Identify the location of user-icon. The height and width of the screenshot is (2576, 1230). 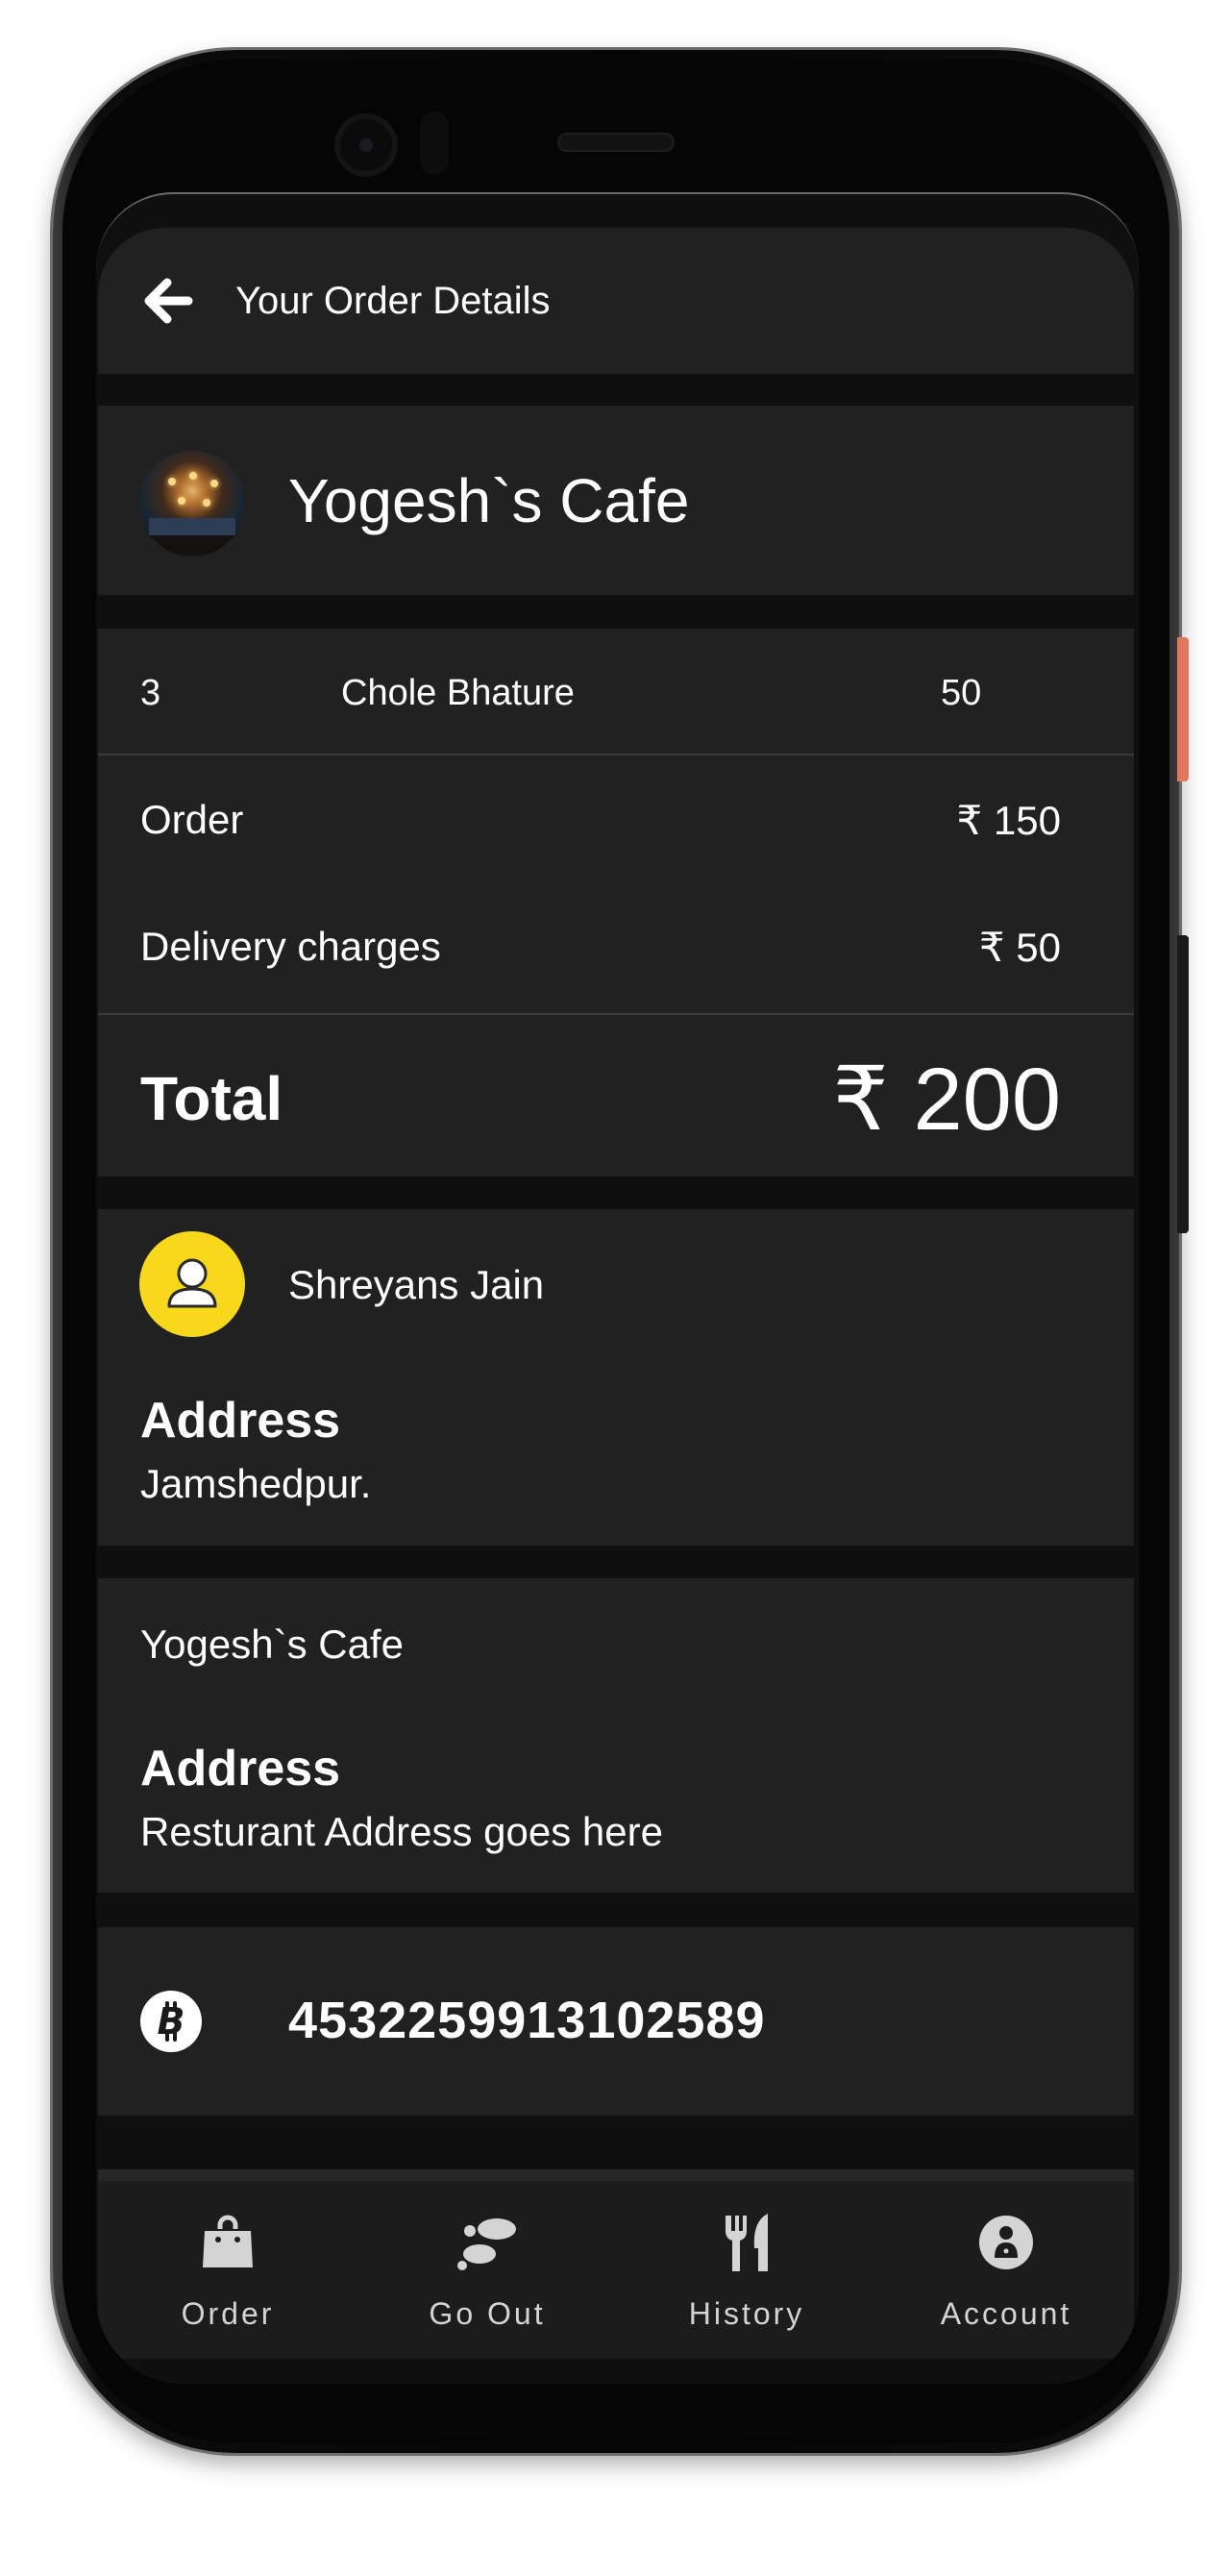
(192, 1283).